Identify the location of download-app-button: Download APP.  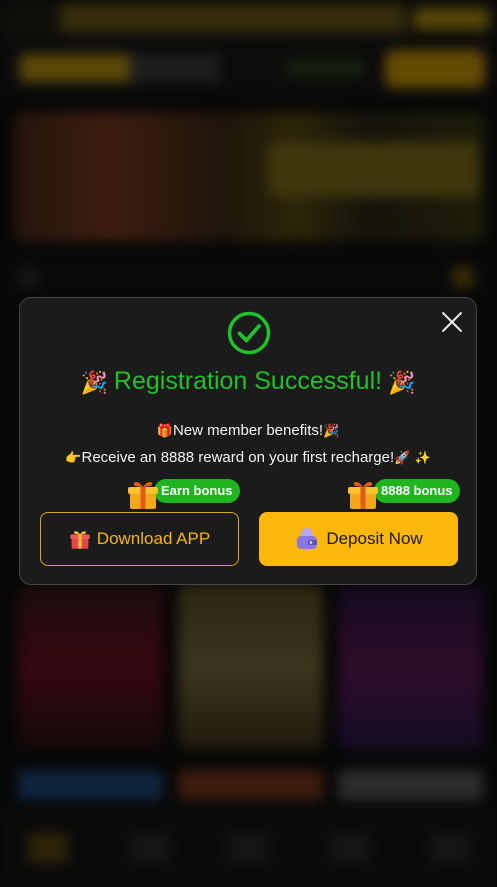
(139, 539).